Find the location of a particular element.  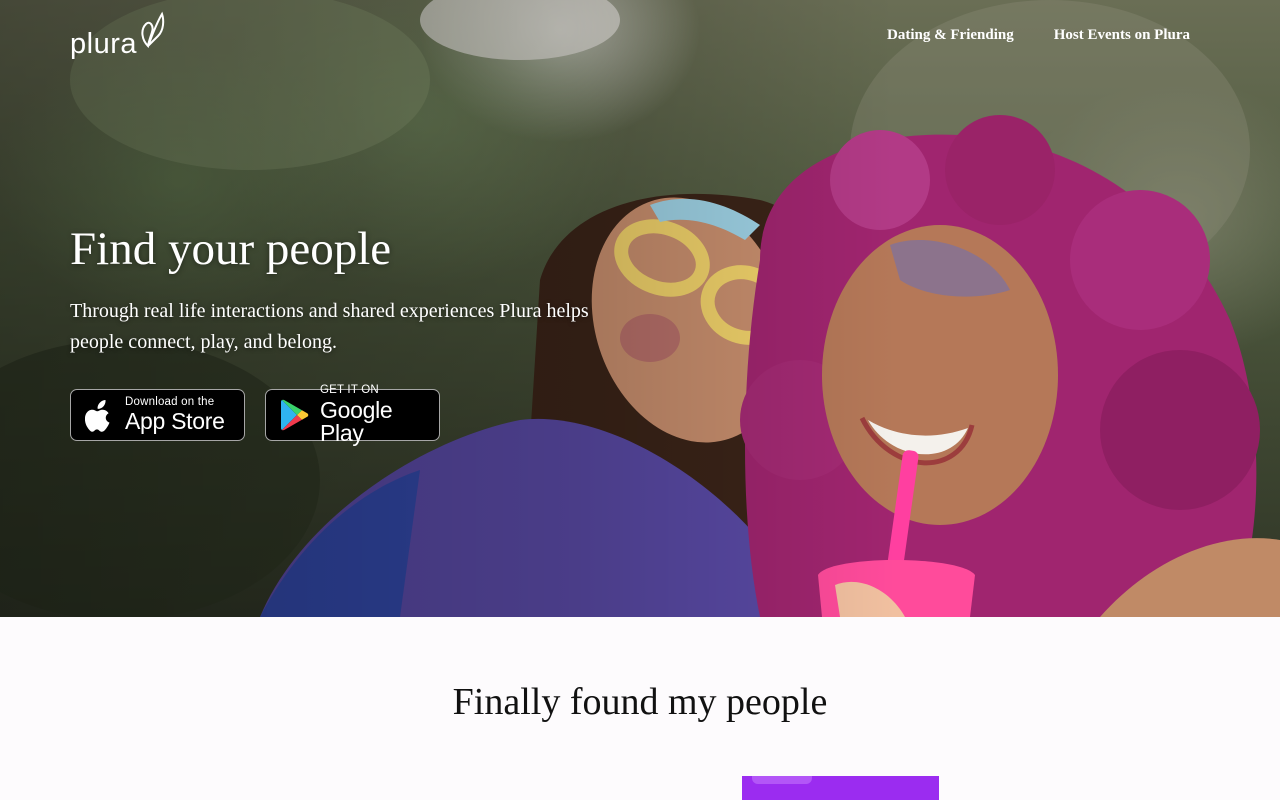

google-play-icon is located at coordinates (295, 415).